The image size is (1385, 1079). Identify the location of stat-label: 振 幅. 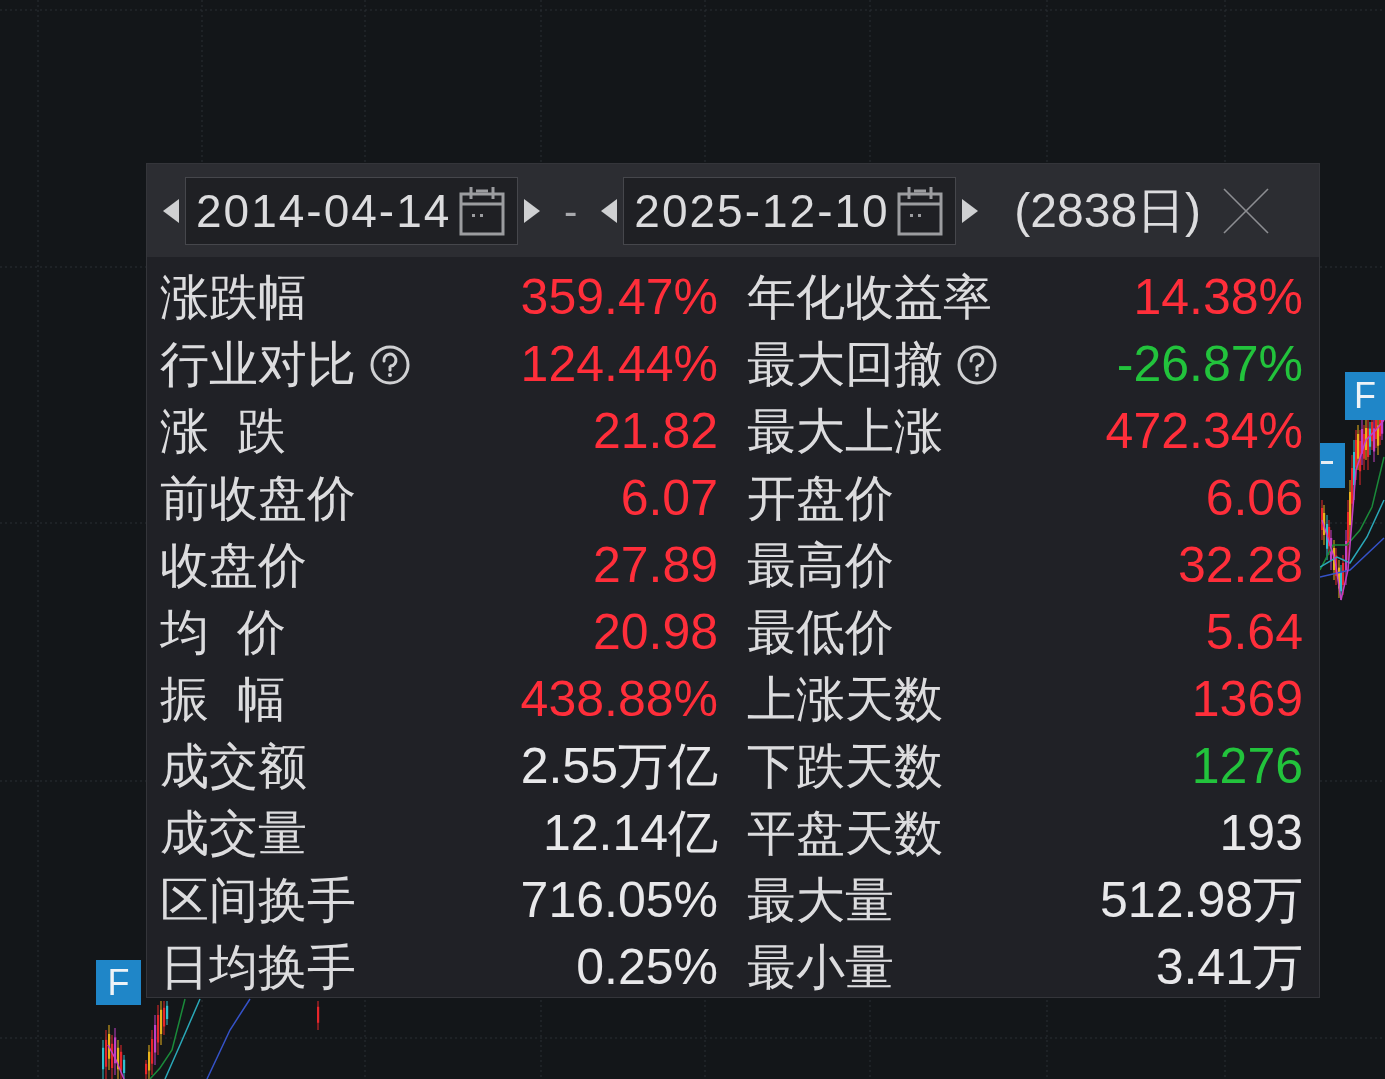
(223, 699).